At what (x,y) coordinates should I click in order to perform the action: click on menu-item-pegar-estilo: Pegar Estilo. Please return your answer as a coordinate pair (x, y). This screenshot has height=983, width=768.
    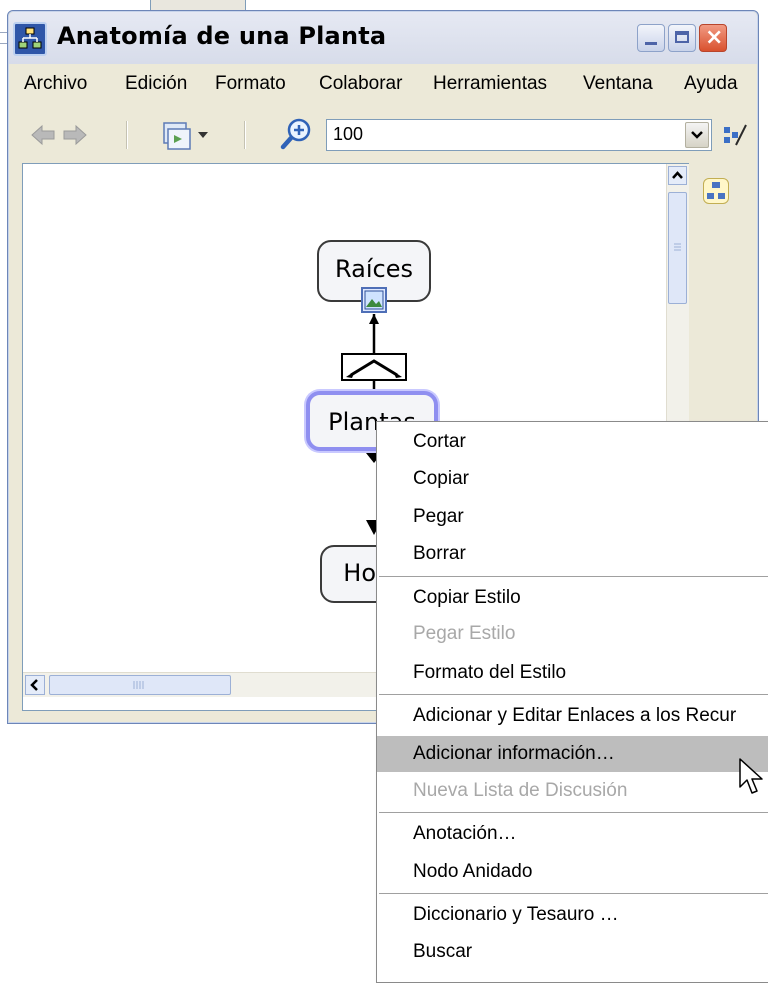
    Looking at the image, I should click on (464, 633).